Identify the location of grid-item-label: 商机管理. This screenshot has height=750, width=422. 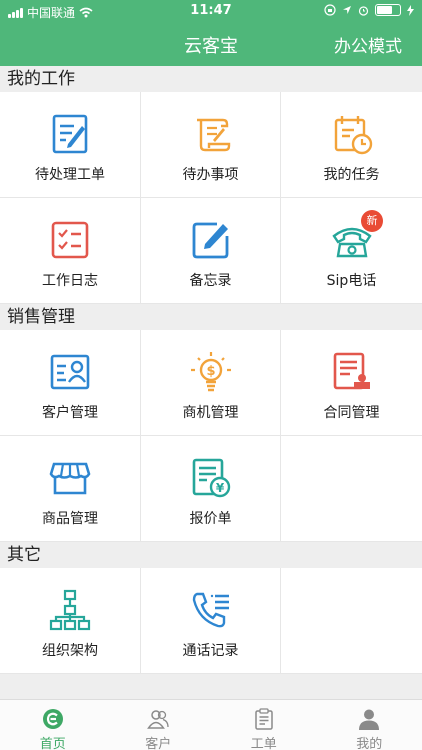
(210, 413).